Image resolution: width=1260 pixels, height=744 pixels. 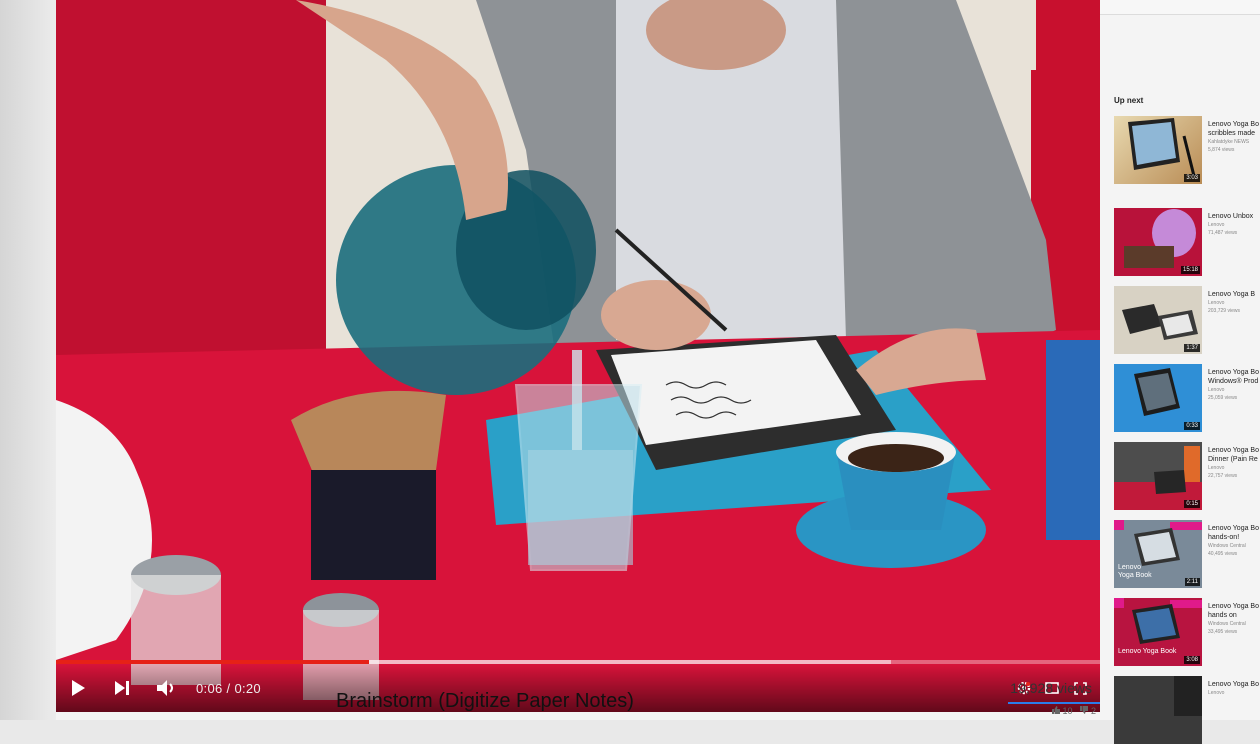 What do you see at coordinates (1192, 426) in the screenshot?
I see `video-duration: 0:33` at bounding box center [1192, 426].